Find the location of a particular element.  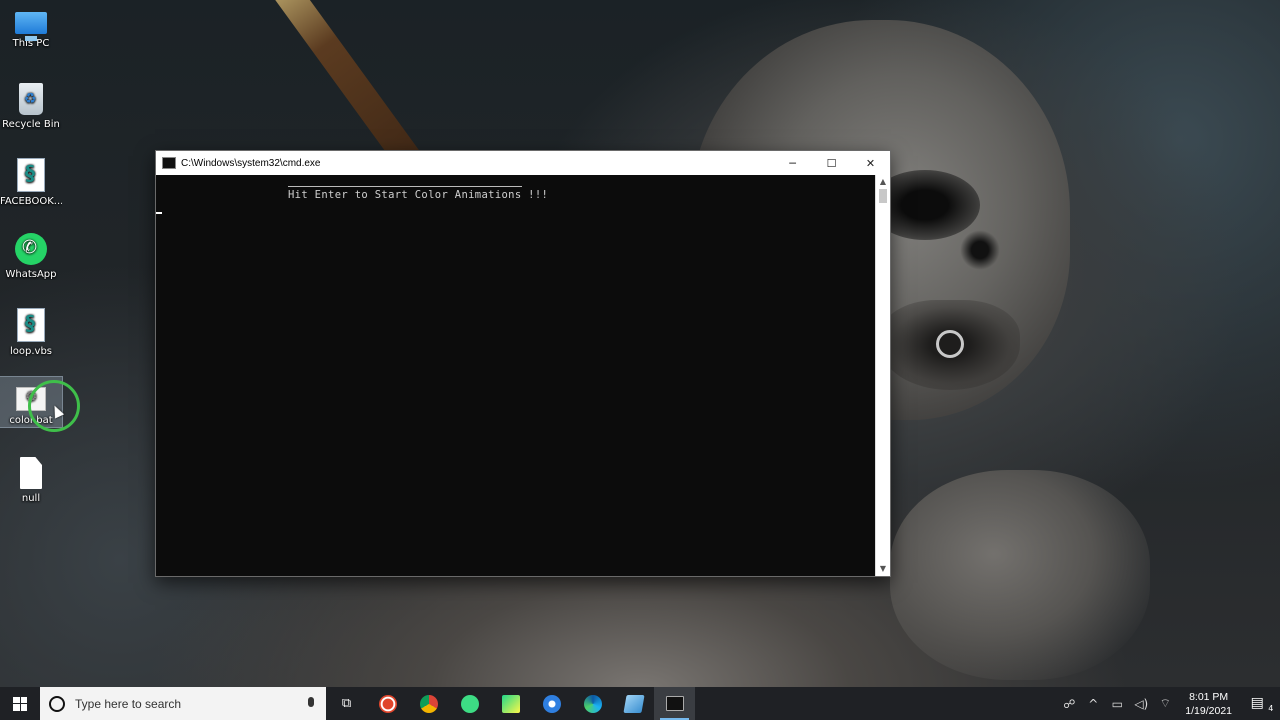

close-button: ✕ is located at coordinates (870, 163).